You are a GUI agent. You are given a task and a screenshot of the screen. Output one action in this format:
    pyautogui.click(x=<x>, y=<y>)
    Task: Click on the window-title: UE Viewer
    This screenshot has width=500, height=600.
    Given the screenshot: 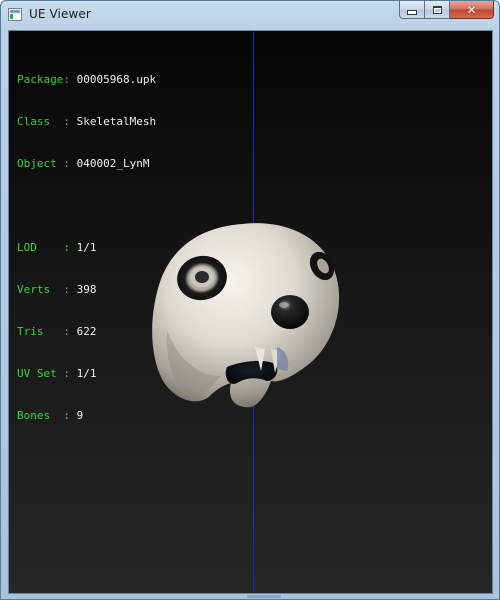 What is the action you would take?
    pyautogui.click(x=60, y=14)
    